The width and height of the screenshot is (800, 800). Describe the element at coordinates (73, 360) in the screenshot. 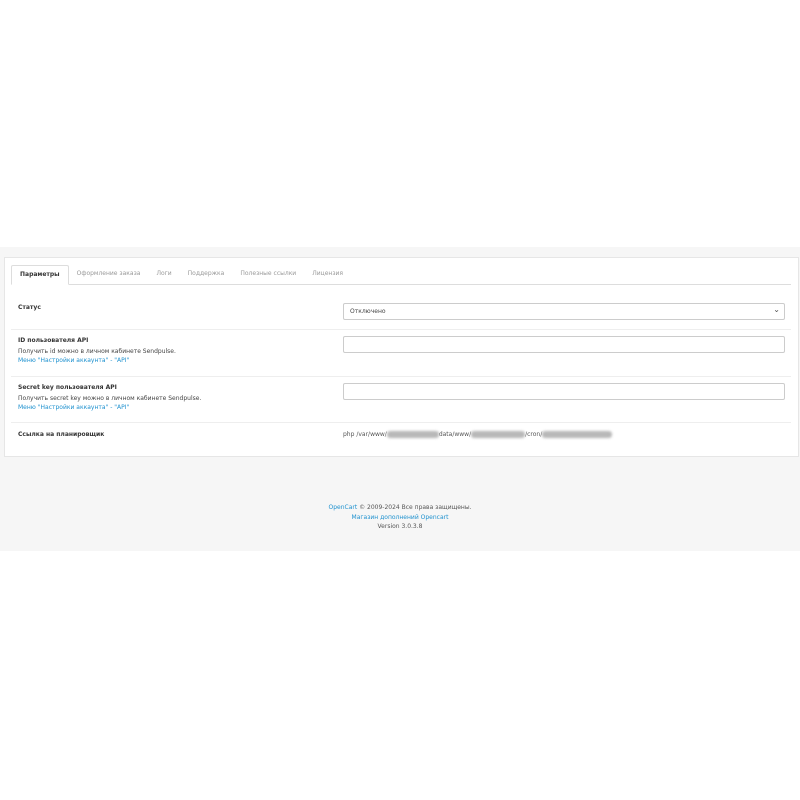

I see `api-id-help-link: Меню "Настройки аккаунта" - "API"` at that location.